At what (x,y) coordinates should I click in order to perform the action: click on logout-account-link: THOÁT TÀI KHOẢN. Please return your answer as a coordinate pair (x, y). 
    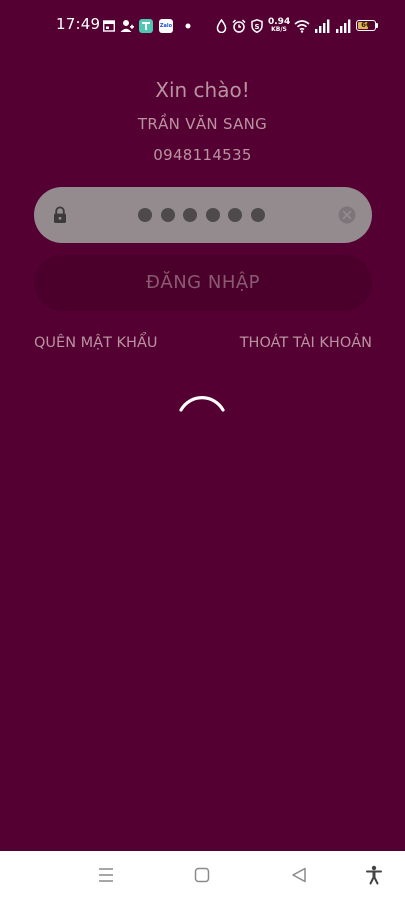
    Looking at the image, I should click on (306, 343).